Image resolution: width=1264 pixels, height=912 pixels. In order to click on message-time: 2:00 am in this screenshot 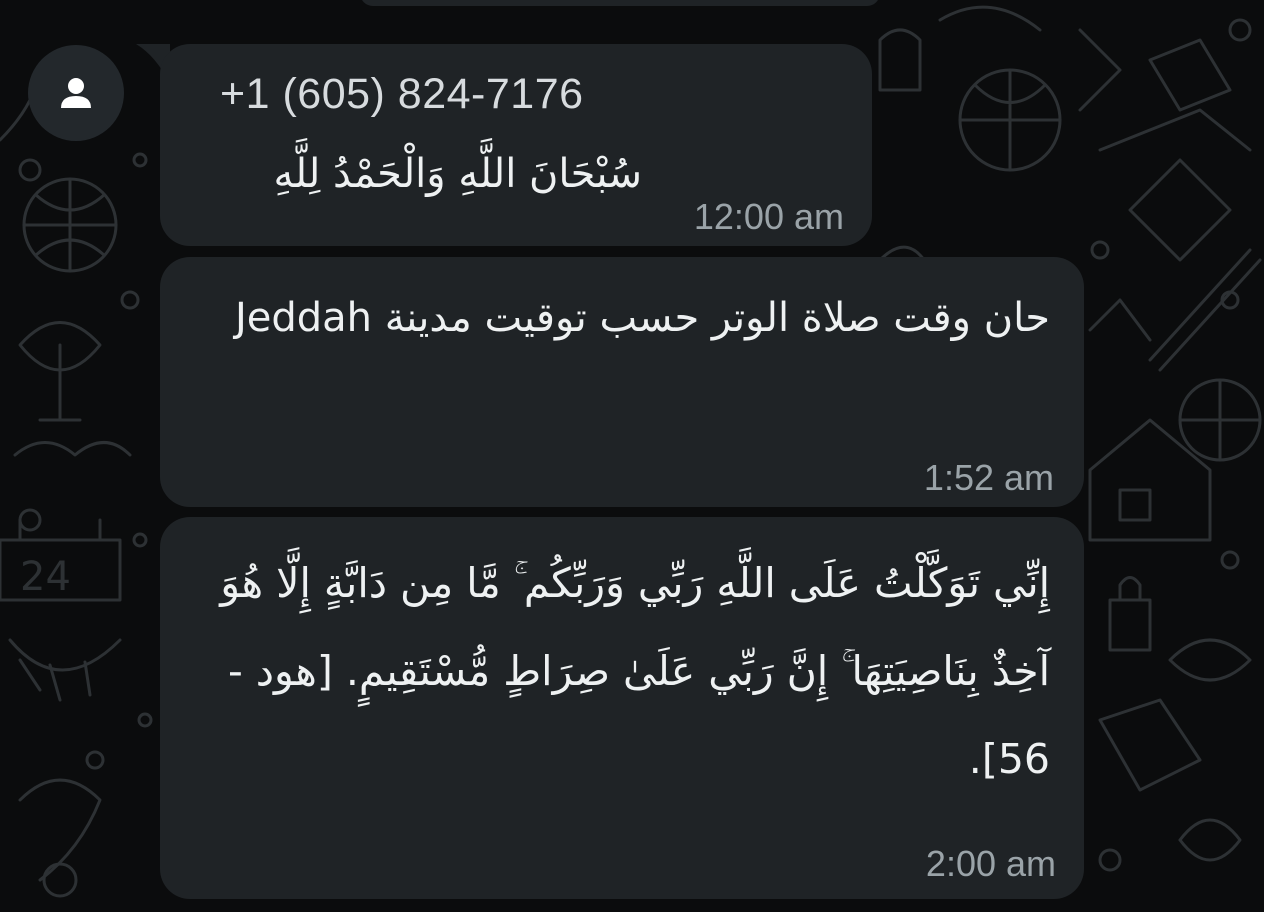, I will do `click(990, 863)`.